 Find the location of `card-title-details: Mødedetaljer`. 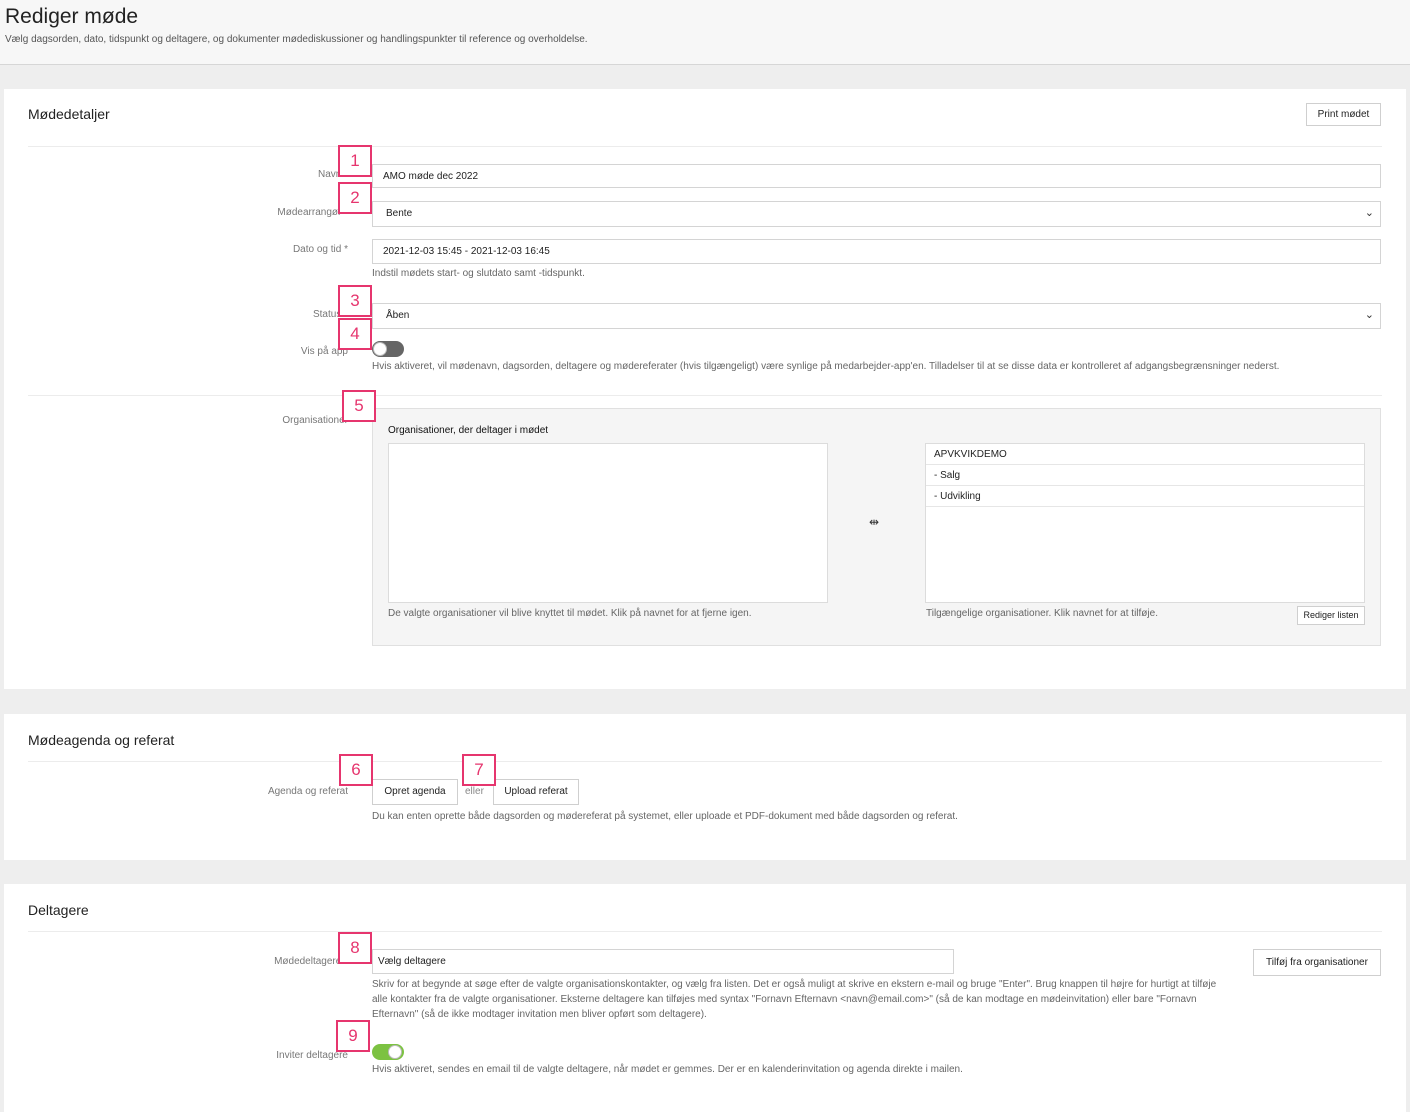

card-title-details: Mødedetaljer is located at coordinates (69, 114).